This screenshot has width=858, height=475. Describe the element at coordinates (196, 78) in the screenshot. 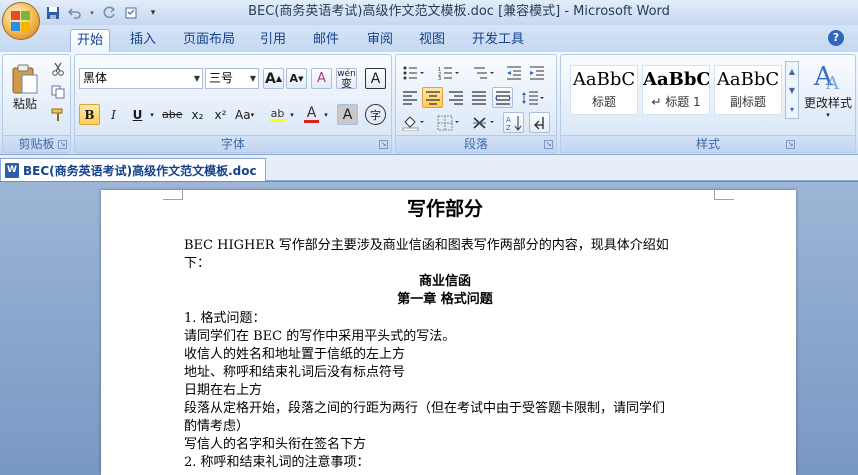

I see `chevron-down-icon: ▼` at that location.